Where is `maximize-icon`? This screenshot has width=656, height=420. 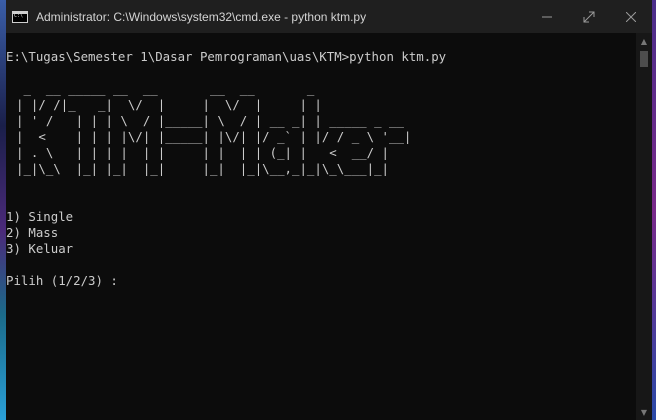 maximize-icon is located at coordinates (589, 16).